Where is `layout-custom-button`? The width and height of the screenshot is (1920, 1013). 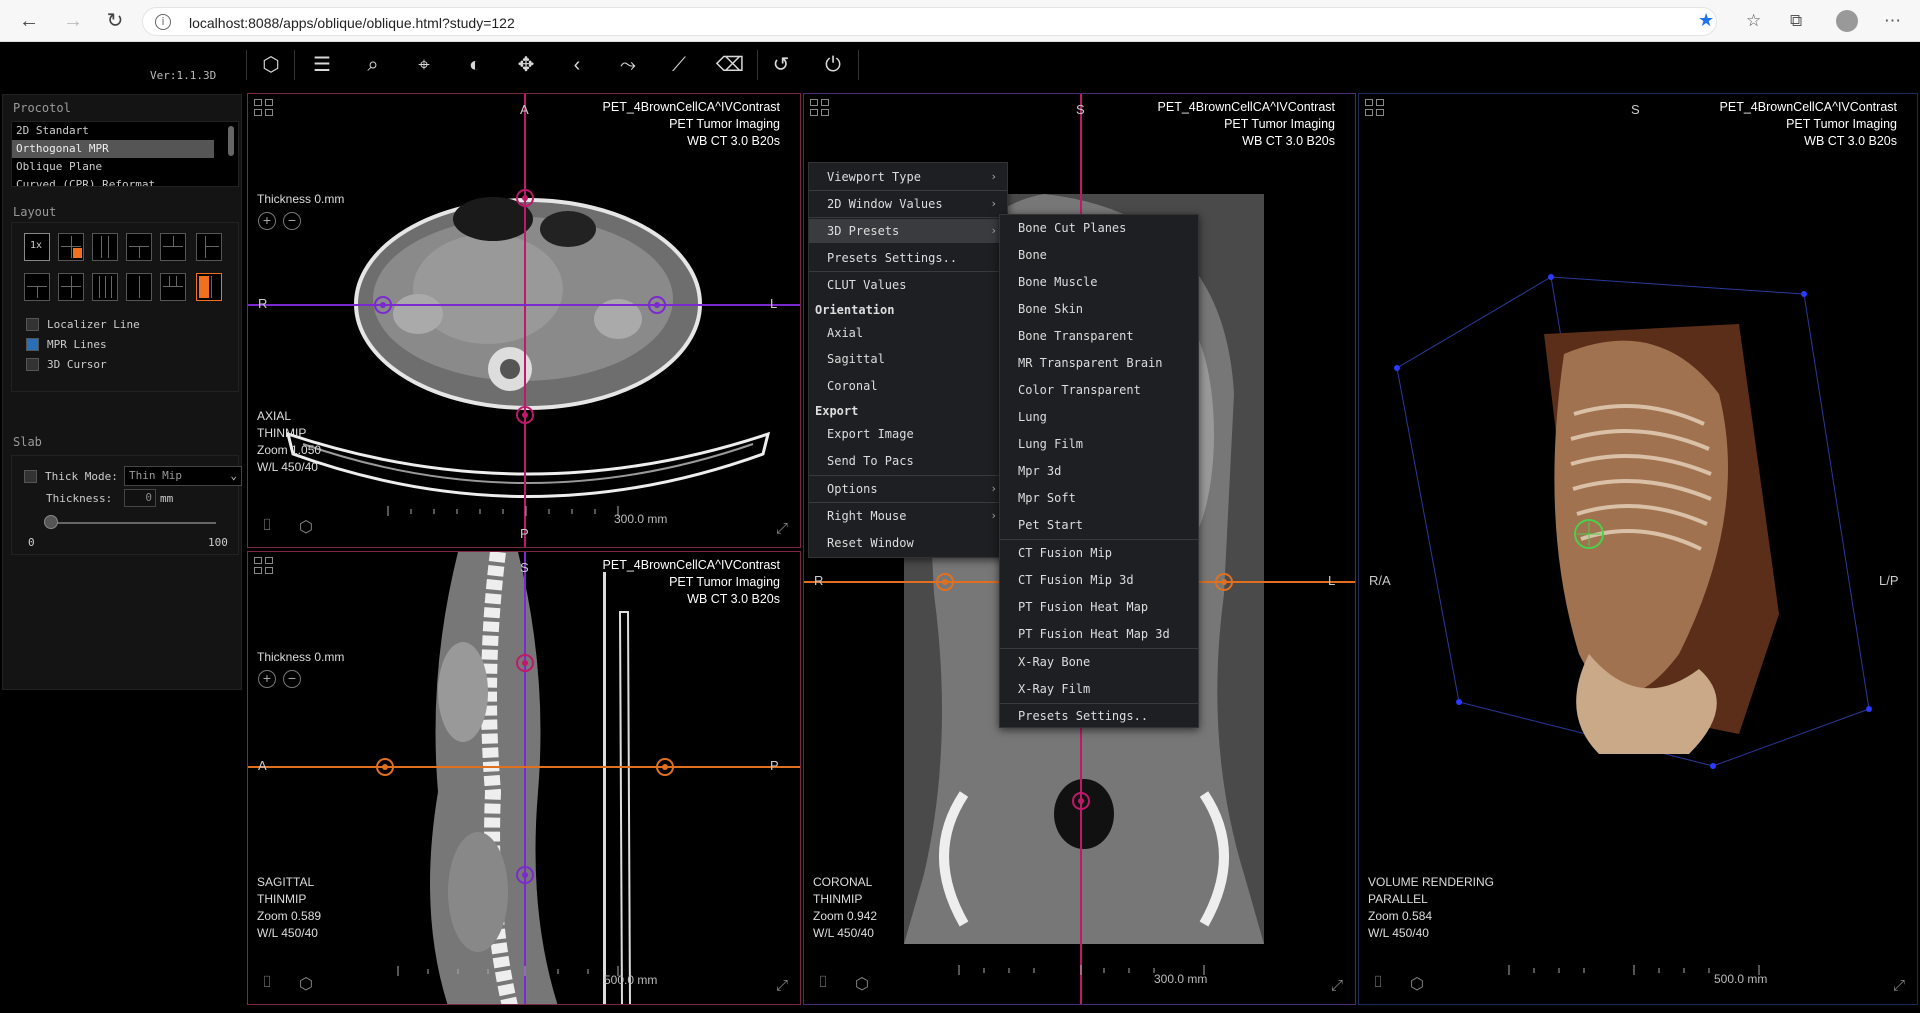 layout-custom-button is located at coordinates (209, 287).